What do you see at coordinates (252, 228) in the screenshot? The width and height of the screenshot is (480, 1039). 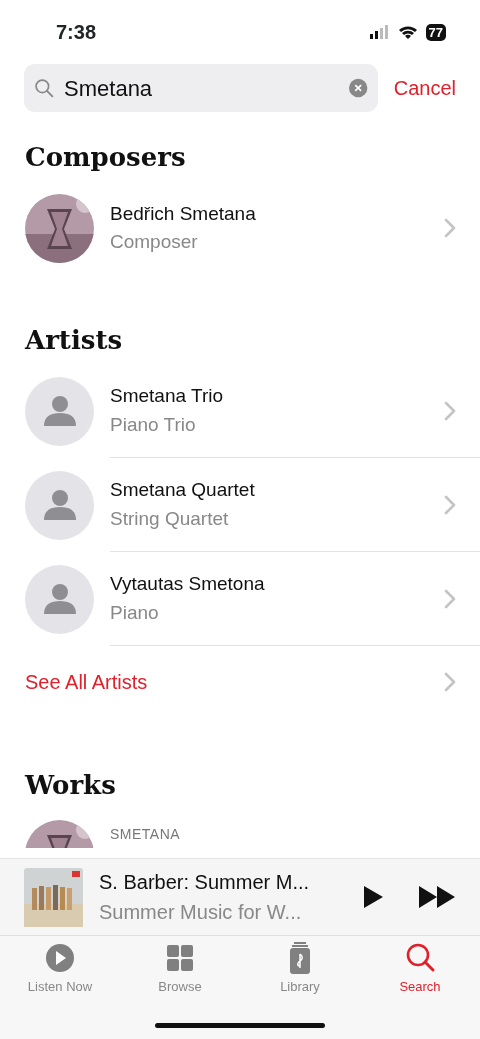 I see `list-row: Bedřich Smetana Composer` at bounding box center [252, 228].